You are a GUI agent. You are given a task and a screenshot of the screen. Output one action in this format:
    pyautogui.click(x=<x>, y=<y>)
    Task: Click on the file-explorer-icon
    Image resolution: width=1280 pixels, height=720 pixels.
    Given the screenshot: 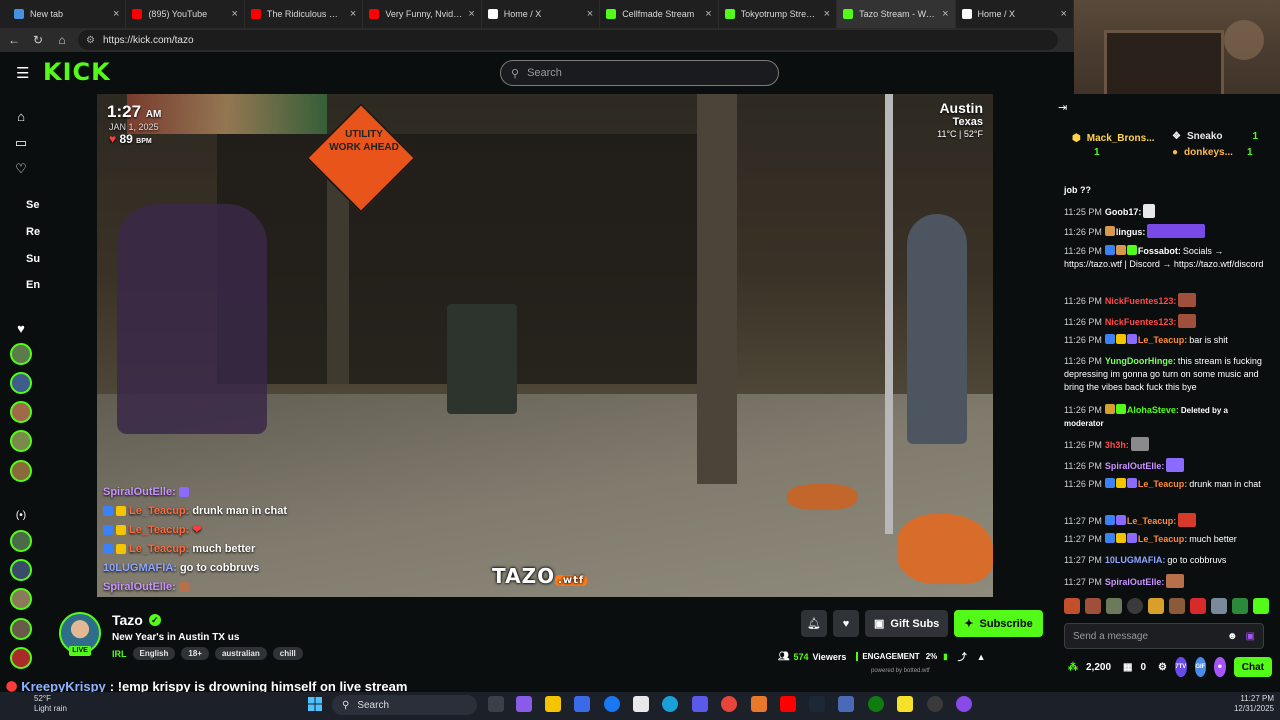 What is the action you would take?
    pyautogui.click(x=553, y=704)
    